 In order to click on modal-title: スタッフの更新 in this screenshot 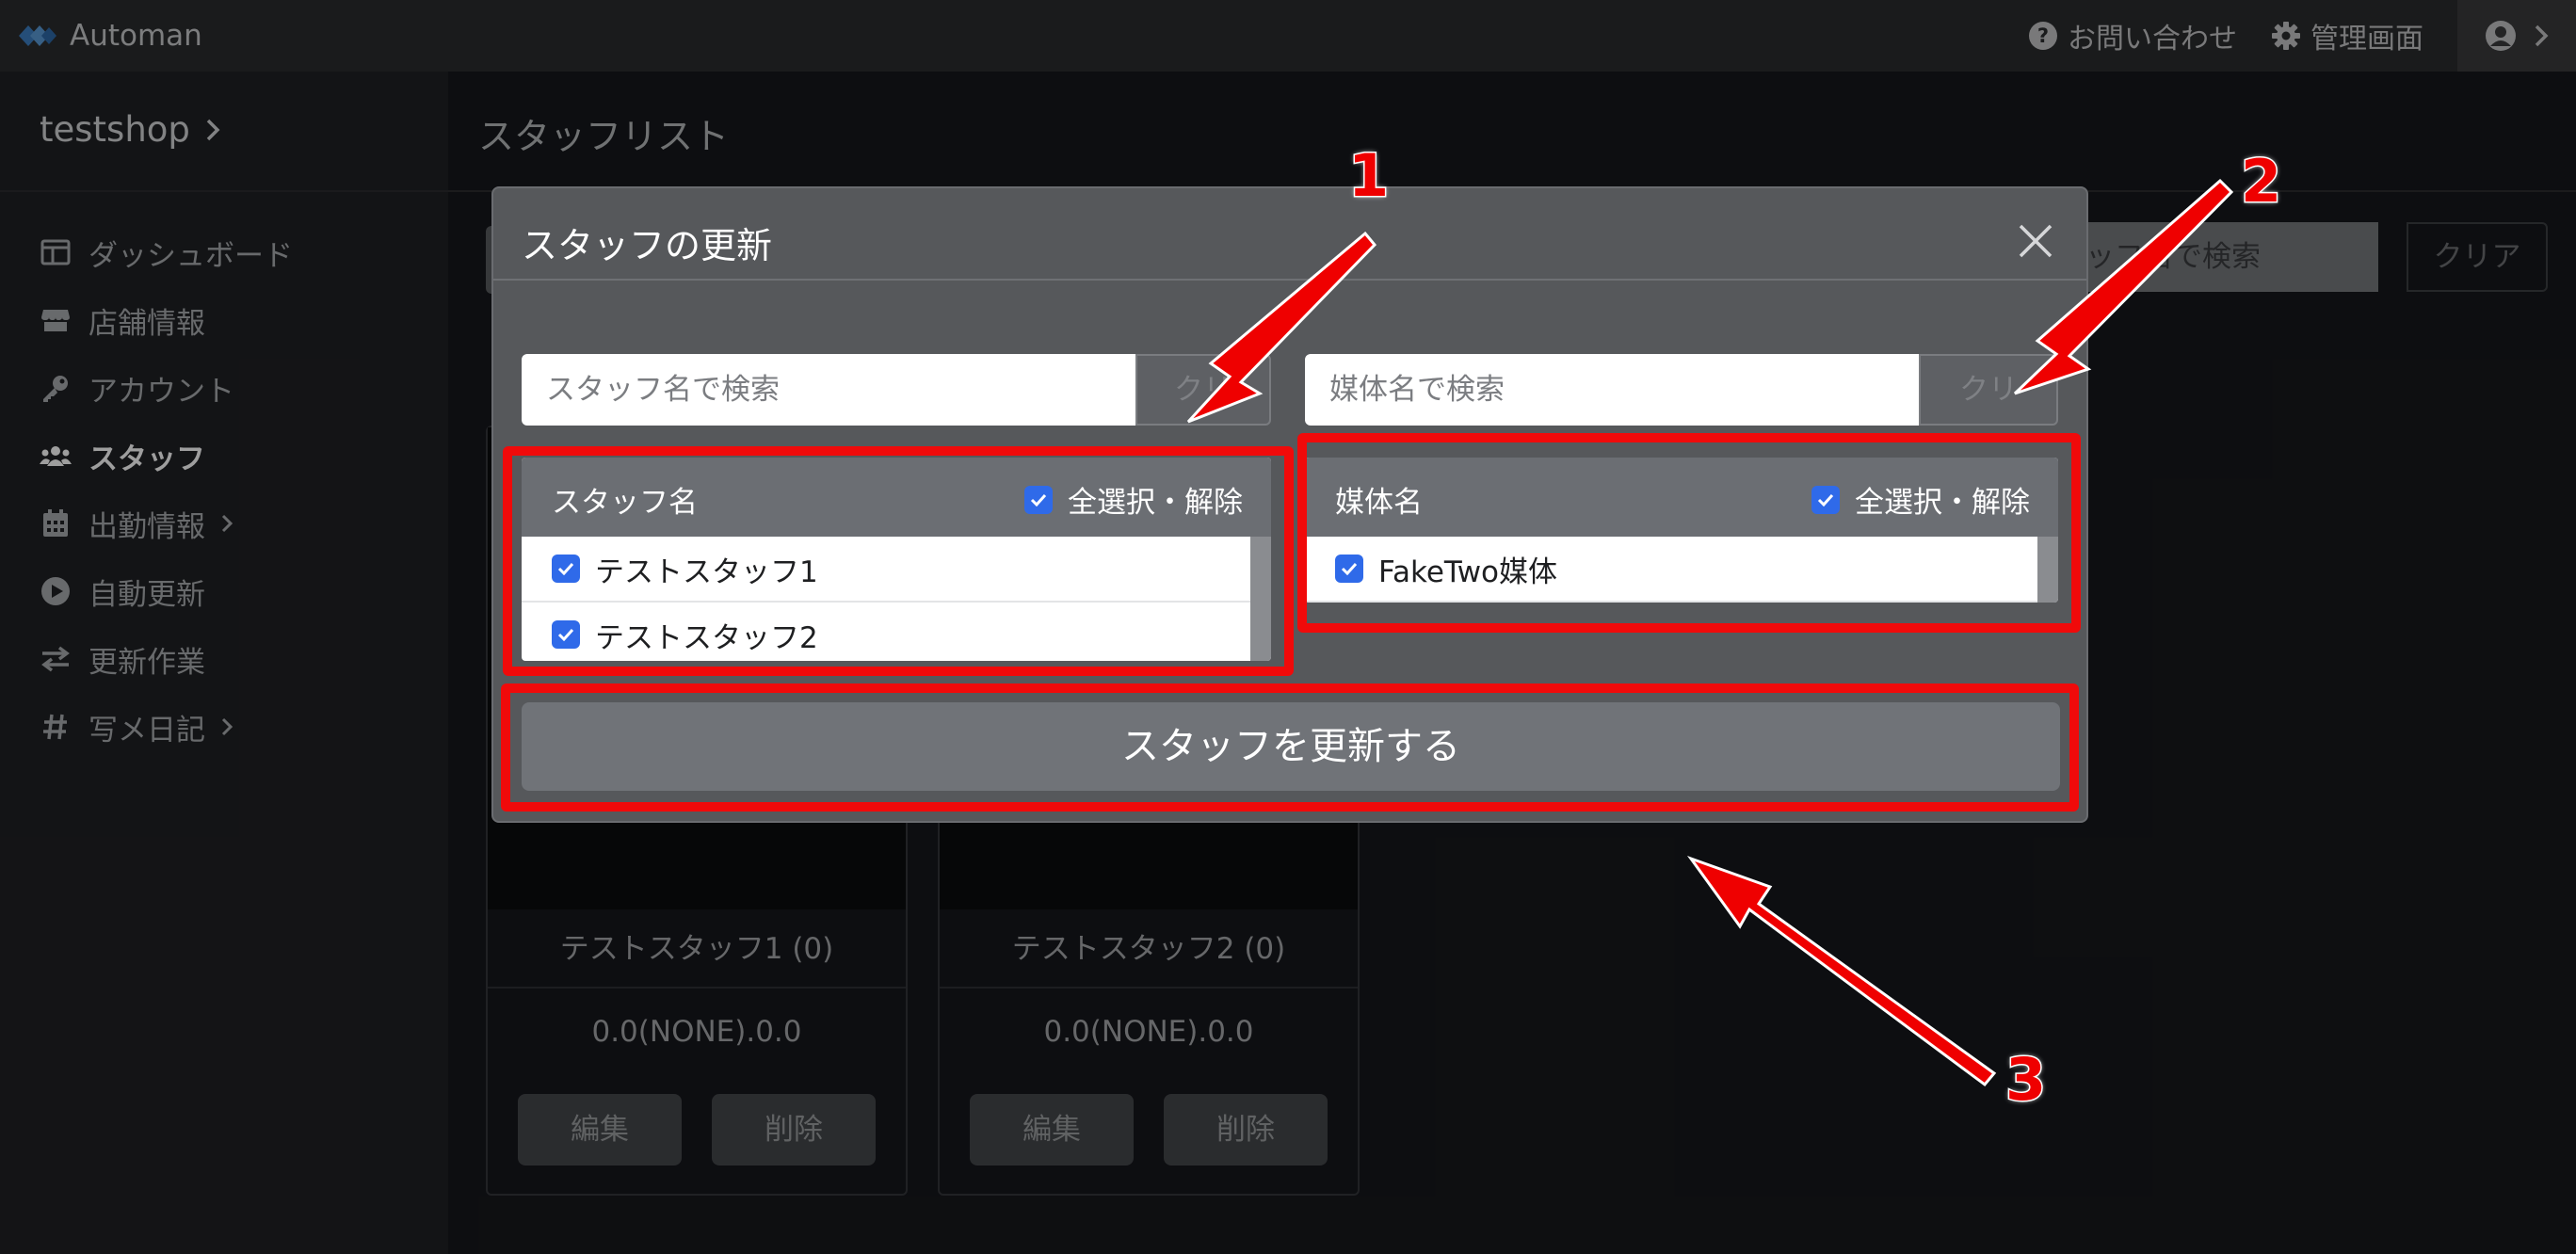, I will do `click(647, 245)`.